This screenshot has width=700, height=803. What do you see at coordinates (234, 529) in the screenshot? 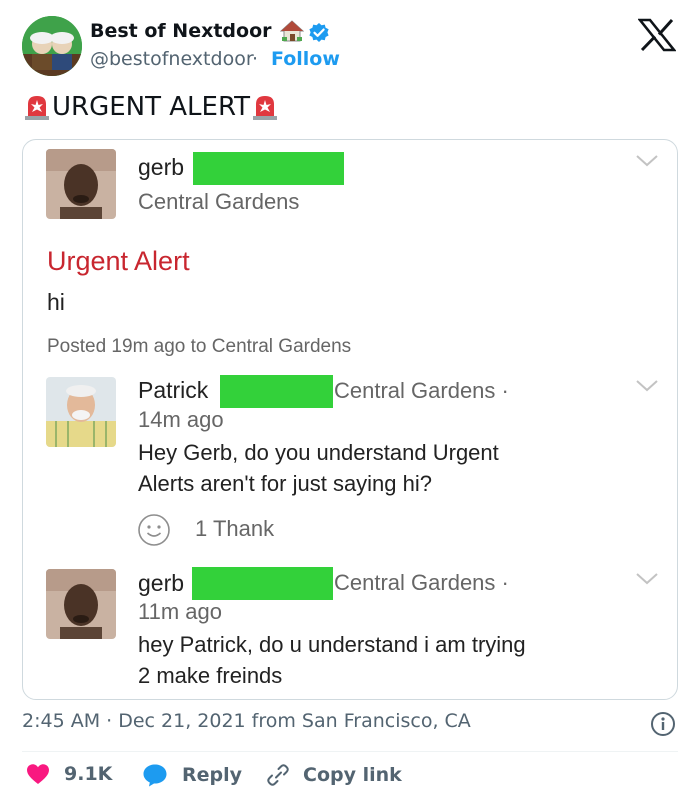
I see `thanks-count: 1 Thank` at bounding box center [234, 529].